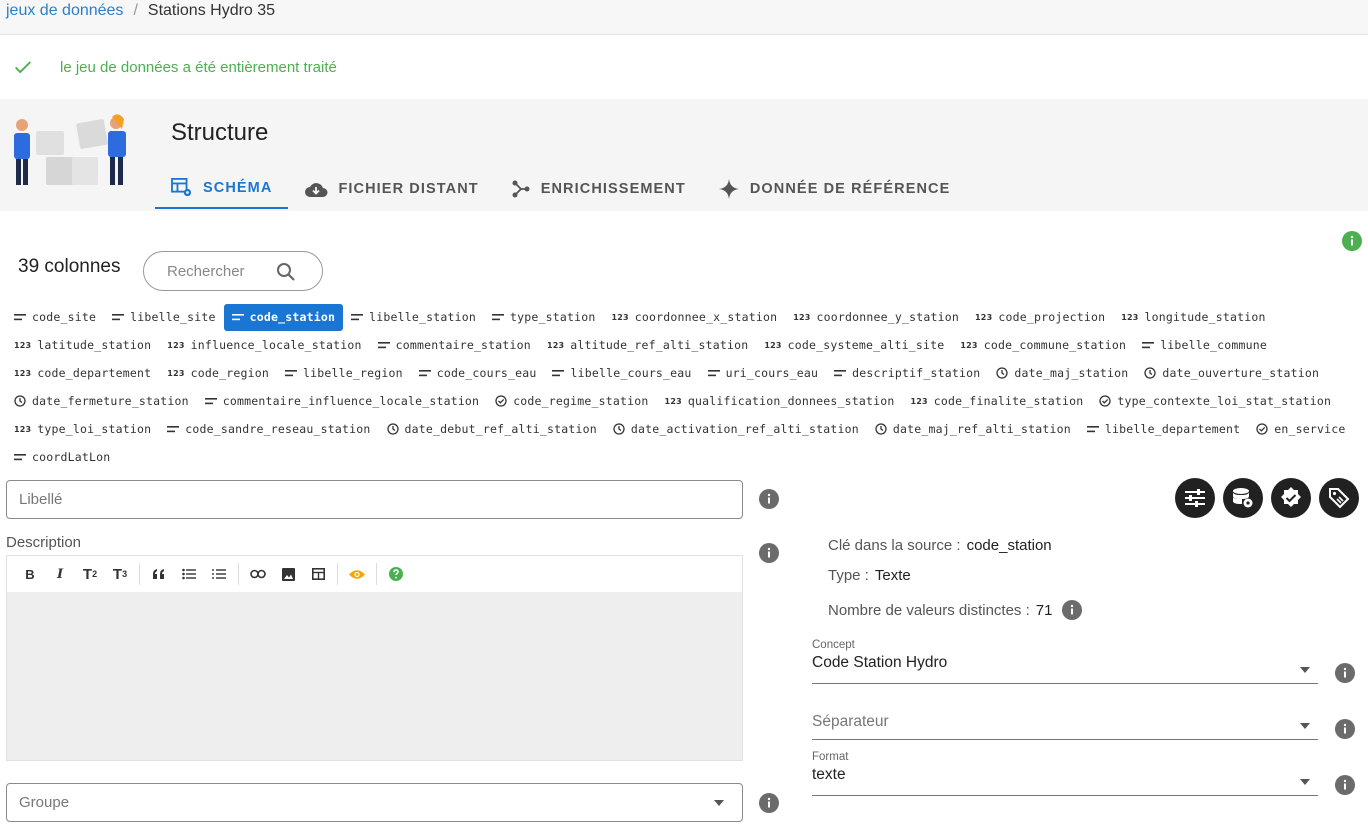  Describe the element at coordinates (1215, 401) in the screenshot. I see `column-chip-type-contexte-loi-stat-station: type_contexte_loi_stat_station` at that location.